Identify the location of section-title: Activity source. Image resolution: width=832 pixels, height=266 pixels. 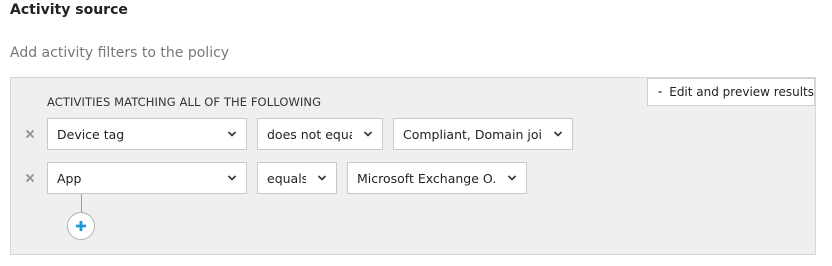
(69, 10).